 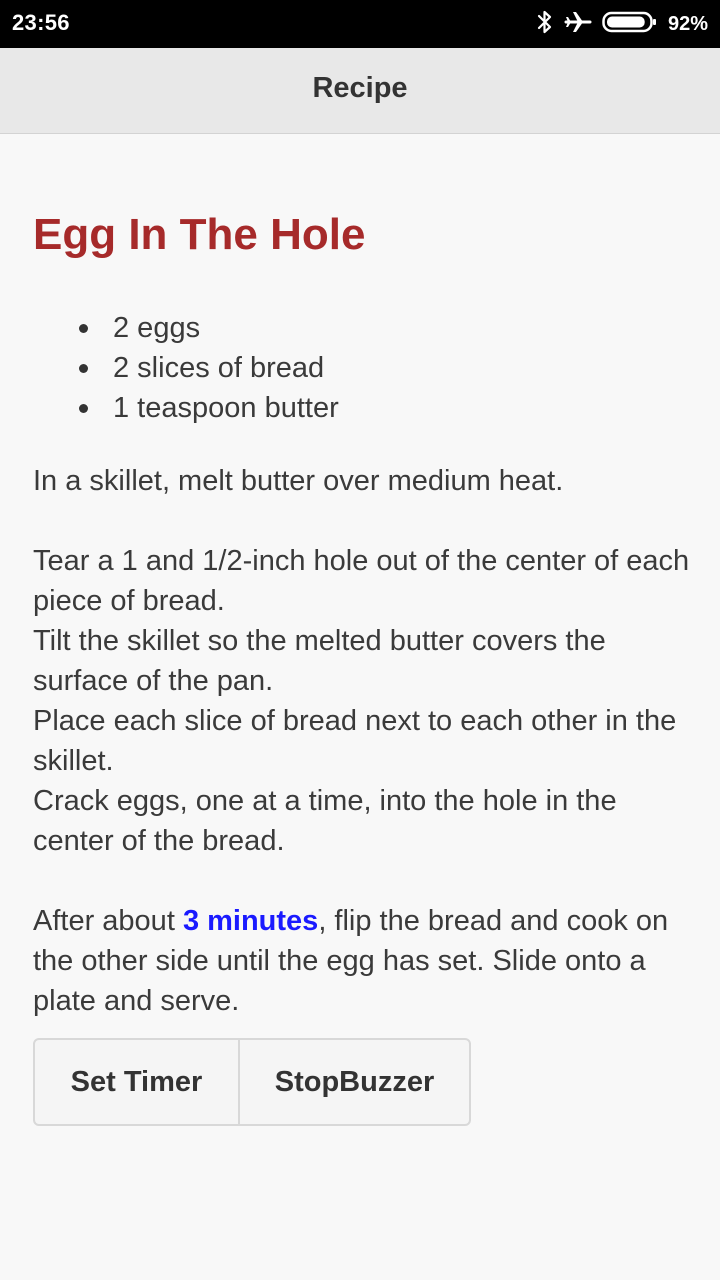 I want to click on stop-buzzer-button: StopBuzzer, so click(x=354, y=1082).